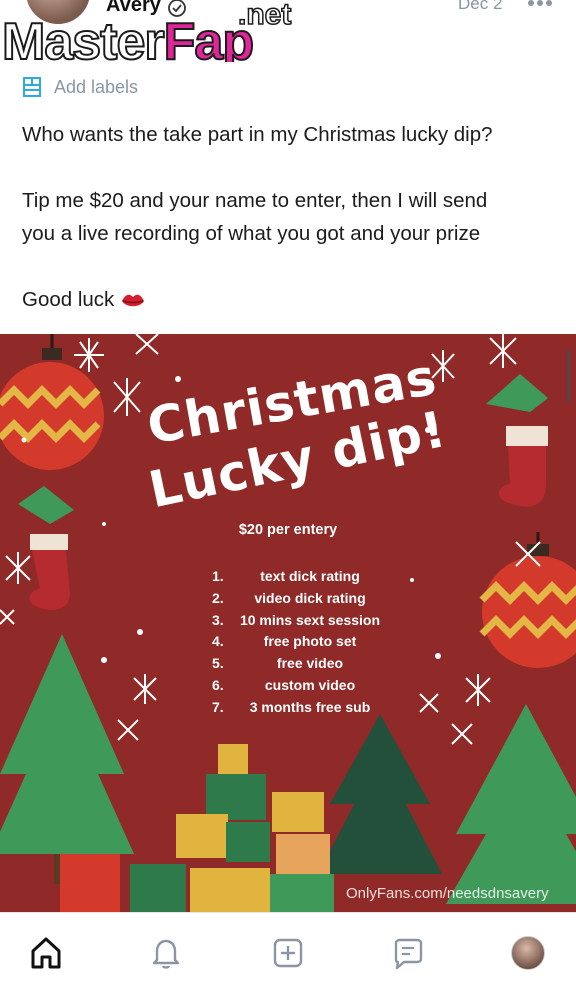 This screenshot has height=1000, width=576. What do you see at coordinates (83, 37) in the screenshot?
I see `watermark-main-text: Master` at bounding box center [83, 37].